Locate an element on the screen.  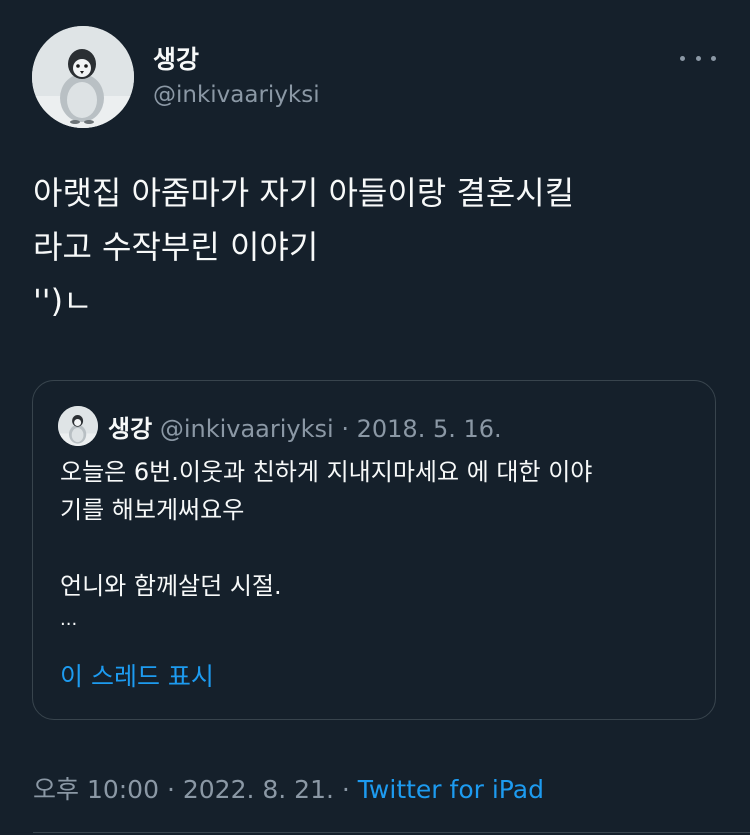
quoted-author-avatar is located at coordinates (78, 426).